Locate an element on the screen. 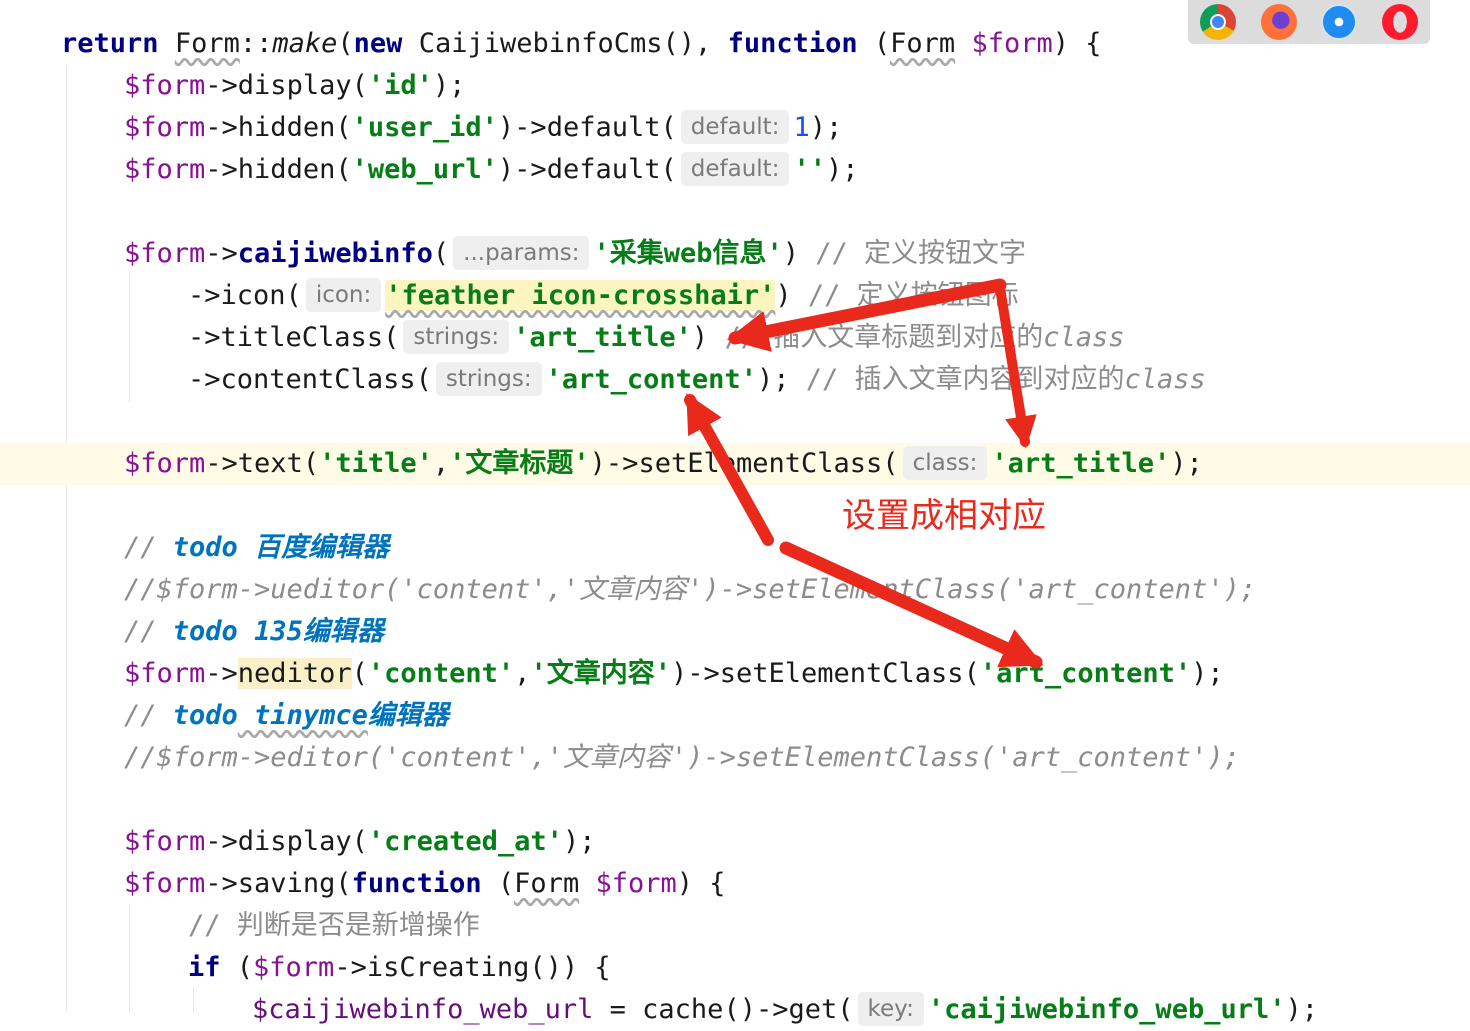 The width and height of the screenshot is (1470, 1031). arrow-to-art-title is located at coordinates (1016, 366).